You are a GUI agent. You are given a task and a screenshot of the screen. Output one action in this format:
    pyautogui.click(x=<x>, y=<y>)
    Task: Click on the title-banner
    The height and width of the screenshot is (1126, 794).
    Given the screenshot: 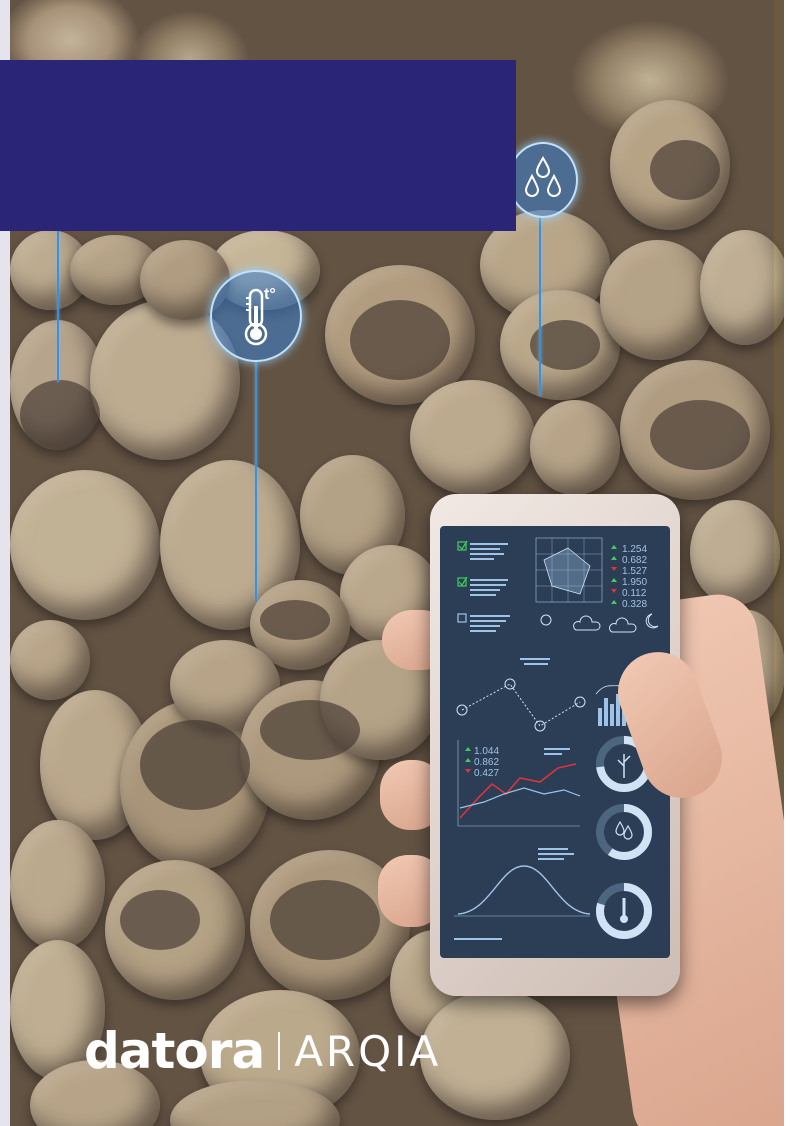 What is the action you would take?
    pyautogui.click(x=258, y=145)
    